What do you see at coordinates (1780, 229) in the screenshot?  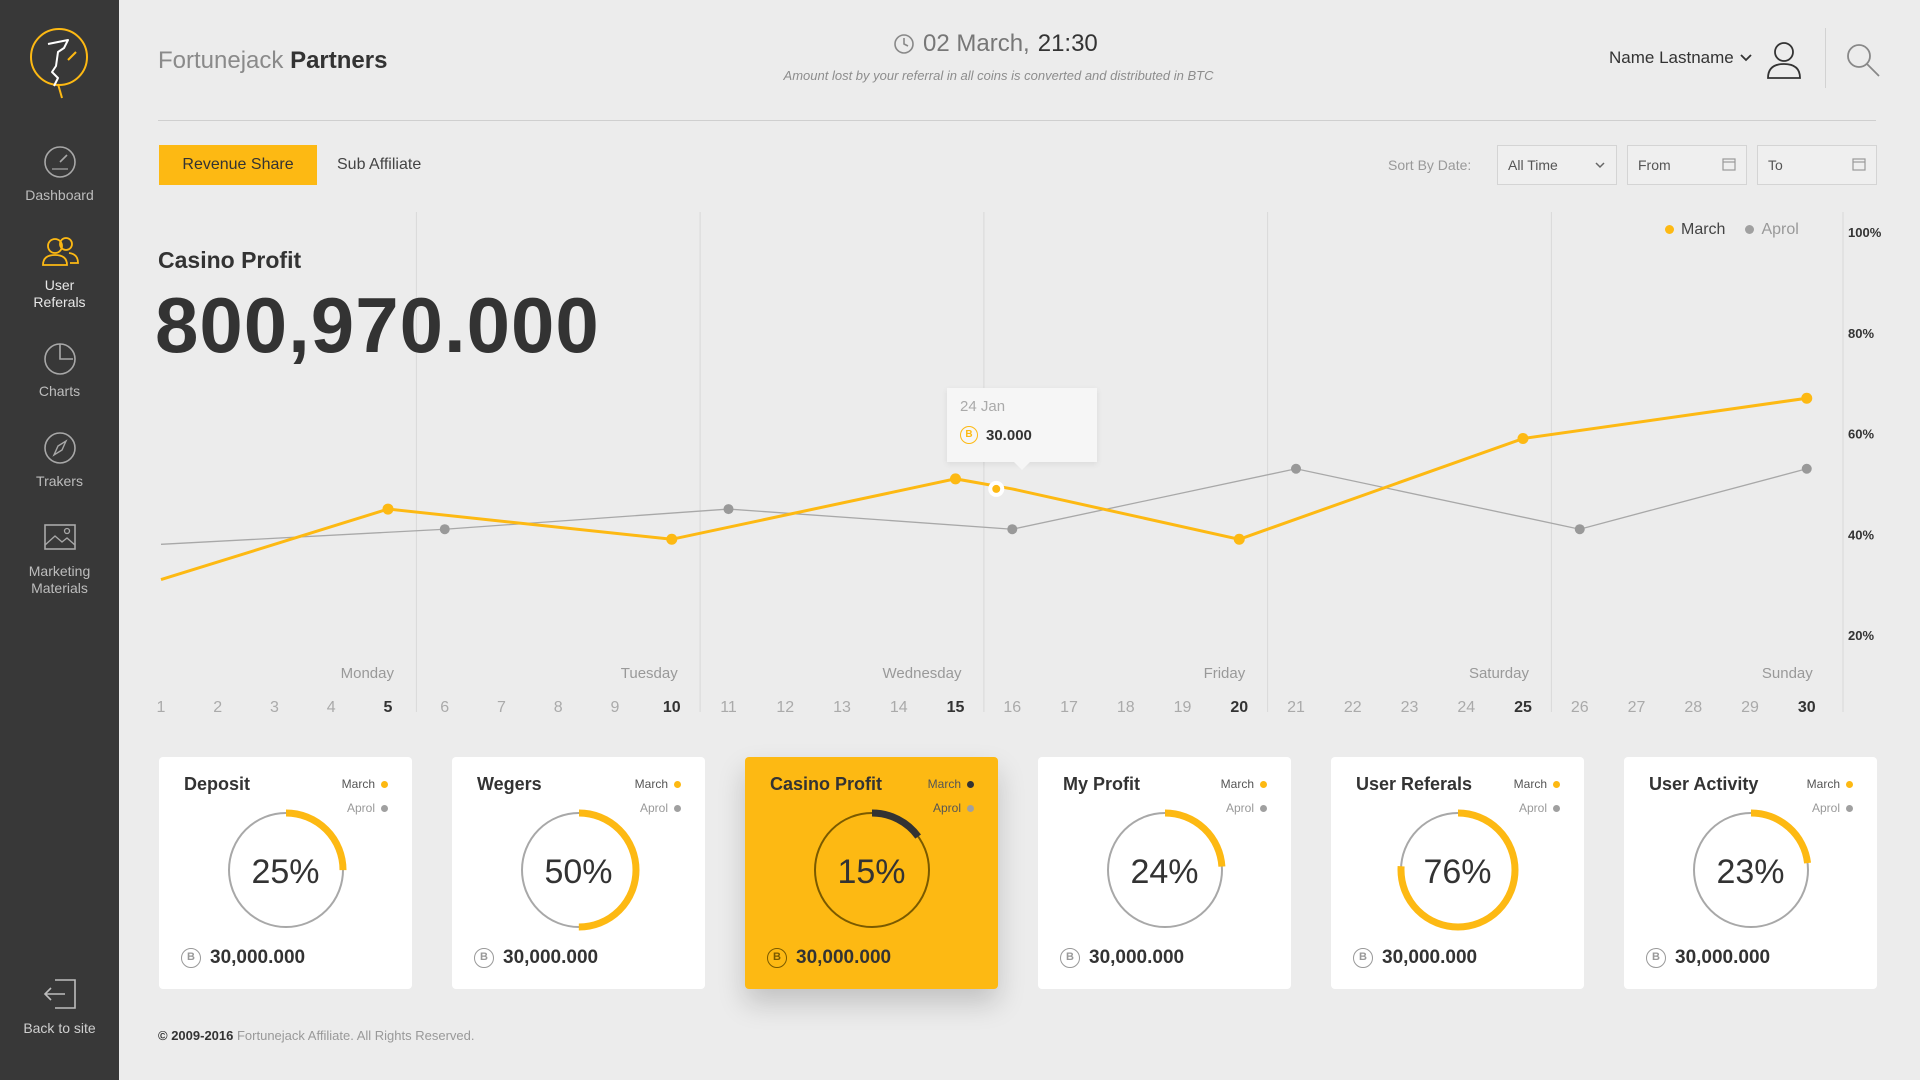 I see `legend-label: Aprol` at bounding box center [1780, 229].